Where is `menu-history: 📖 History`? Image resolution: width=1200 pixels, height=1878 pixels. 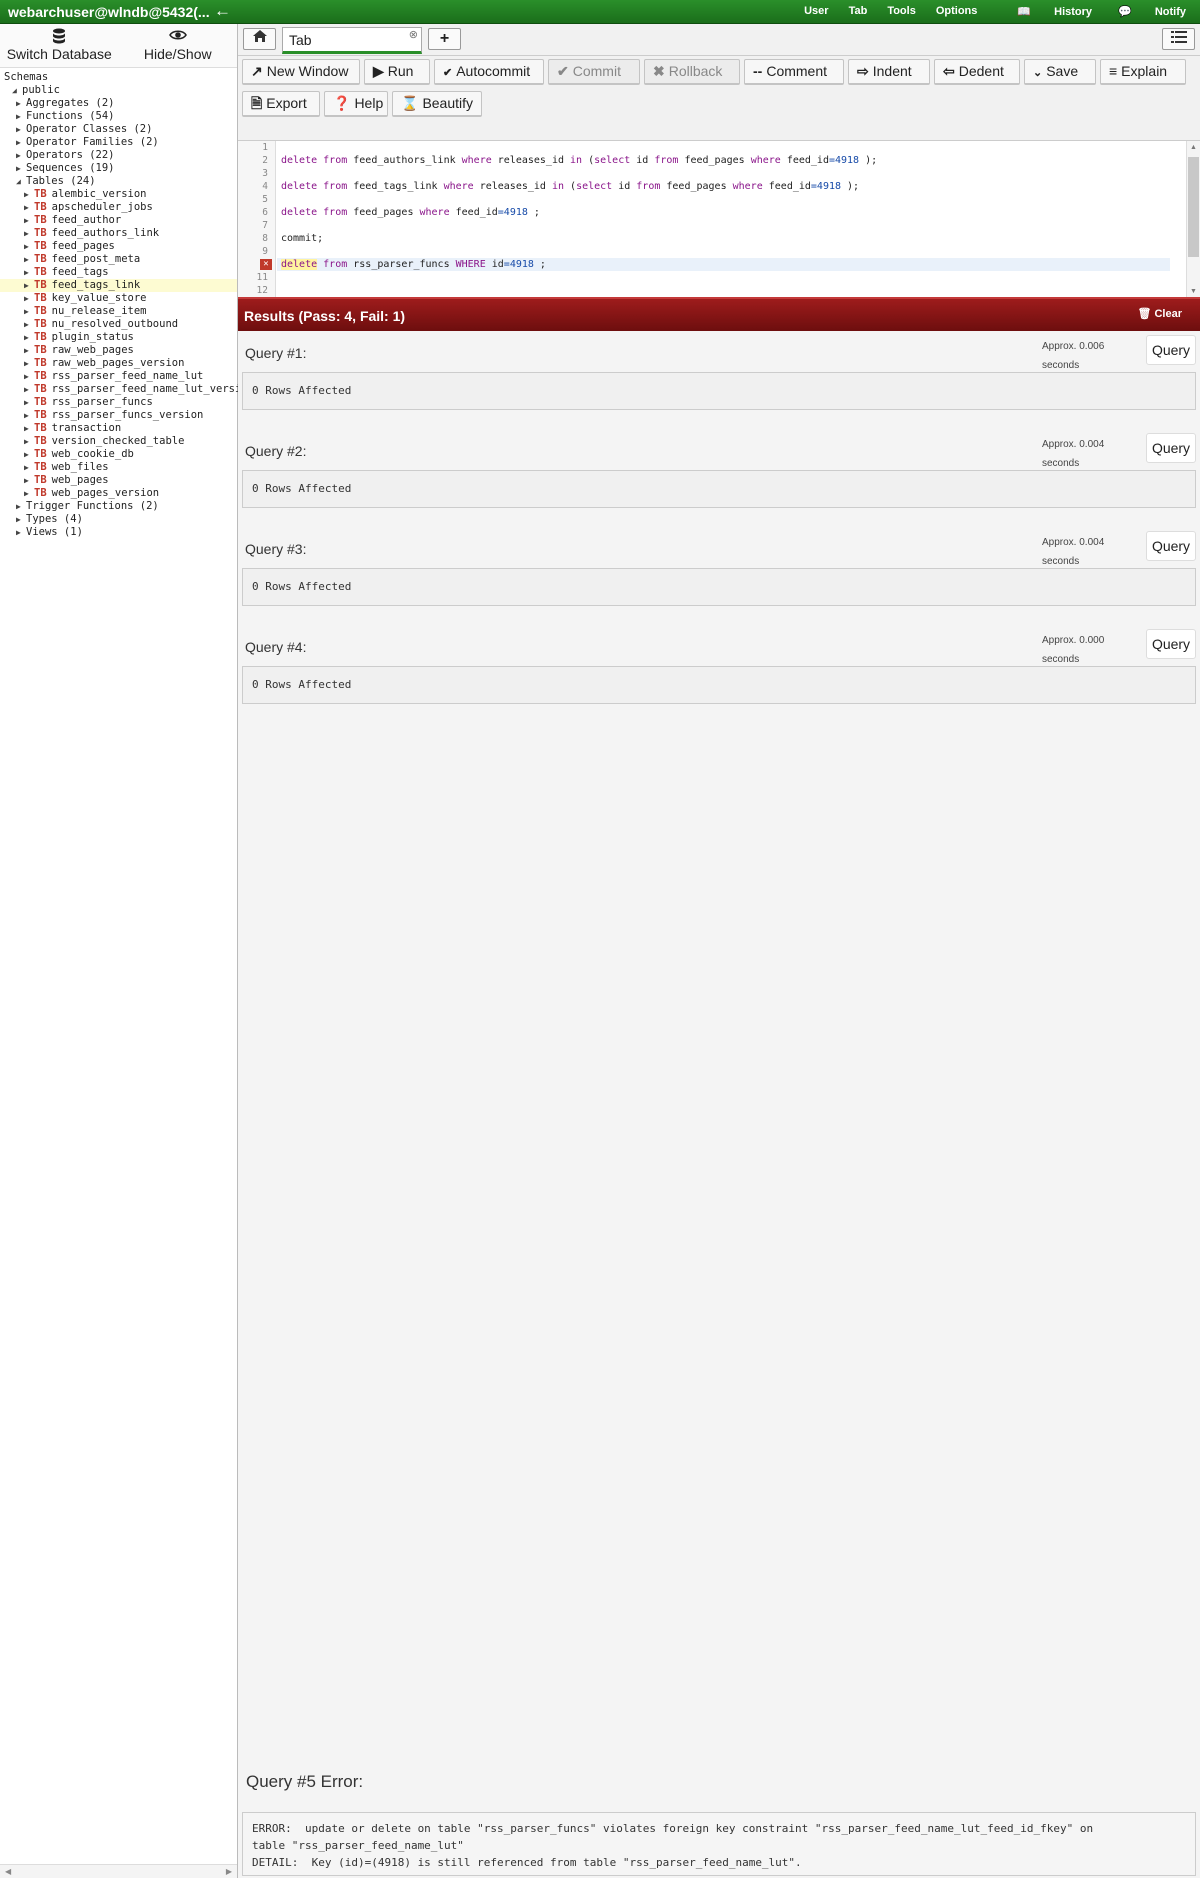
menu-history: 📖 History is located at coordinates (1044, 11).